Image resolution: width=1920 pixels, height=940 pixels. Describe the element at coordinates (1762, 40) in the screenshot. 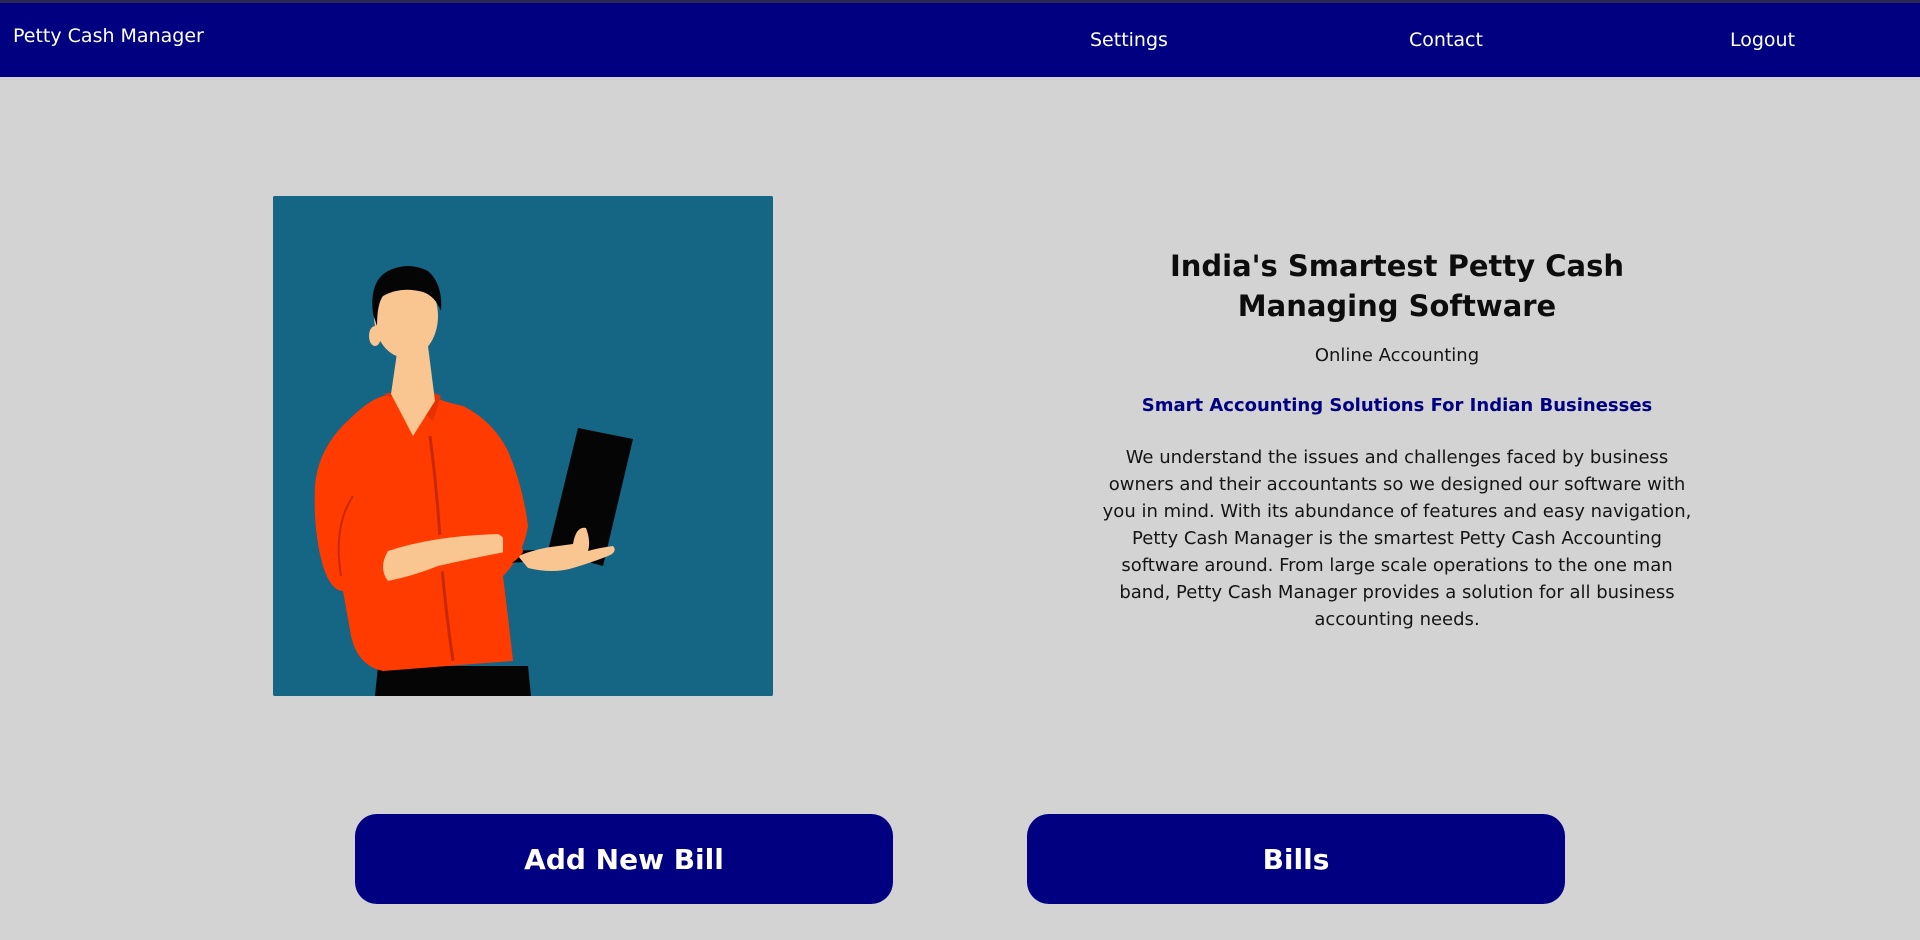

I see `nav-link-logout: Logout` at that location.